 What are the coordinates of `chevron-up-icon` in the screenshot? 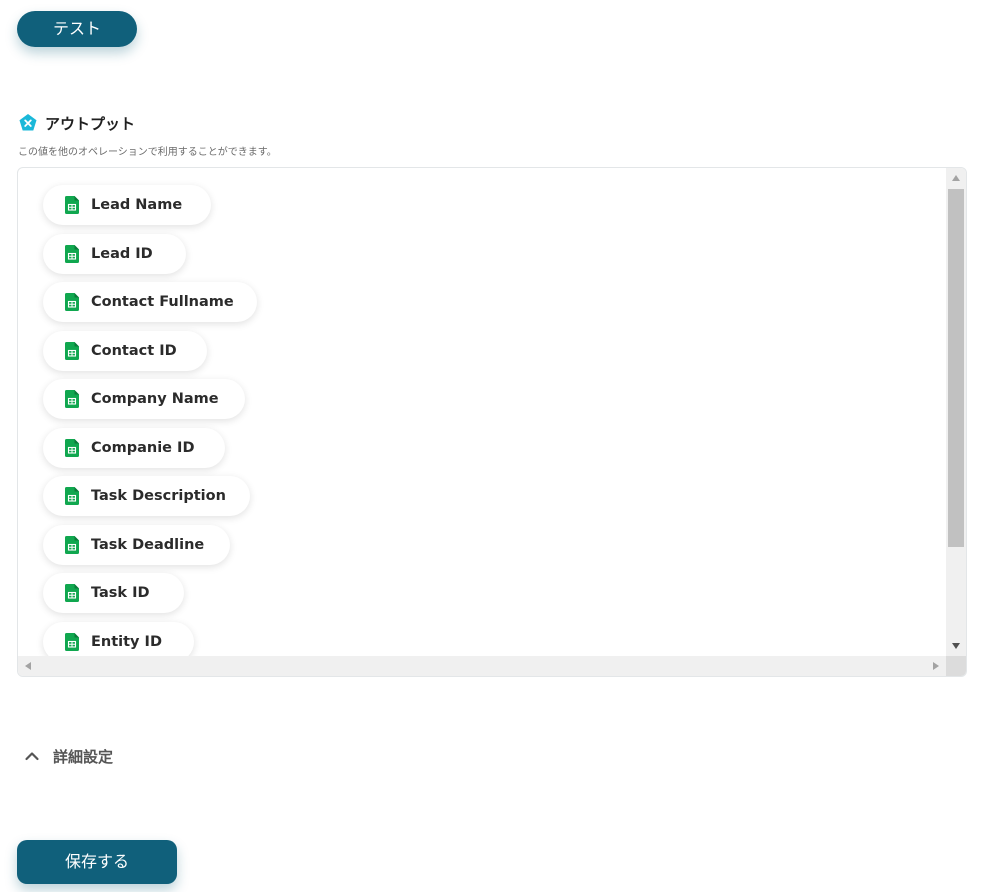 It's located at (32, 756).